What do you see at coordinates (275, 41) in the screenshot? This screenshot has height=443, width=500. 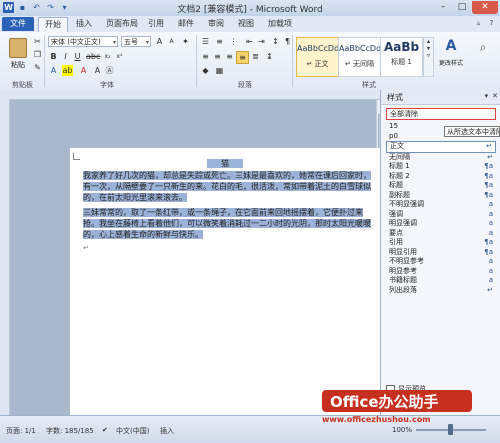 I see `sort-icon: ↕` at bounding box center [275, 41].